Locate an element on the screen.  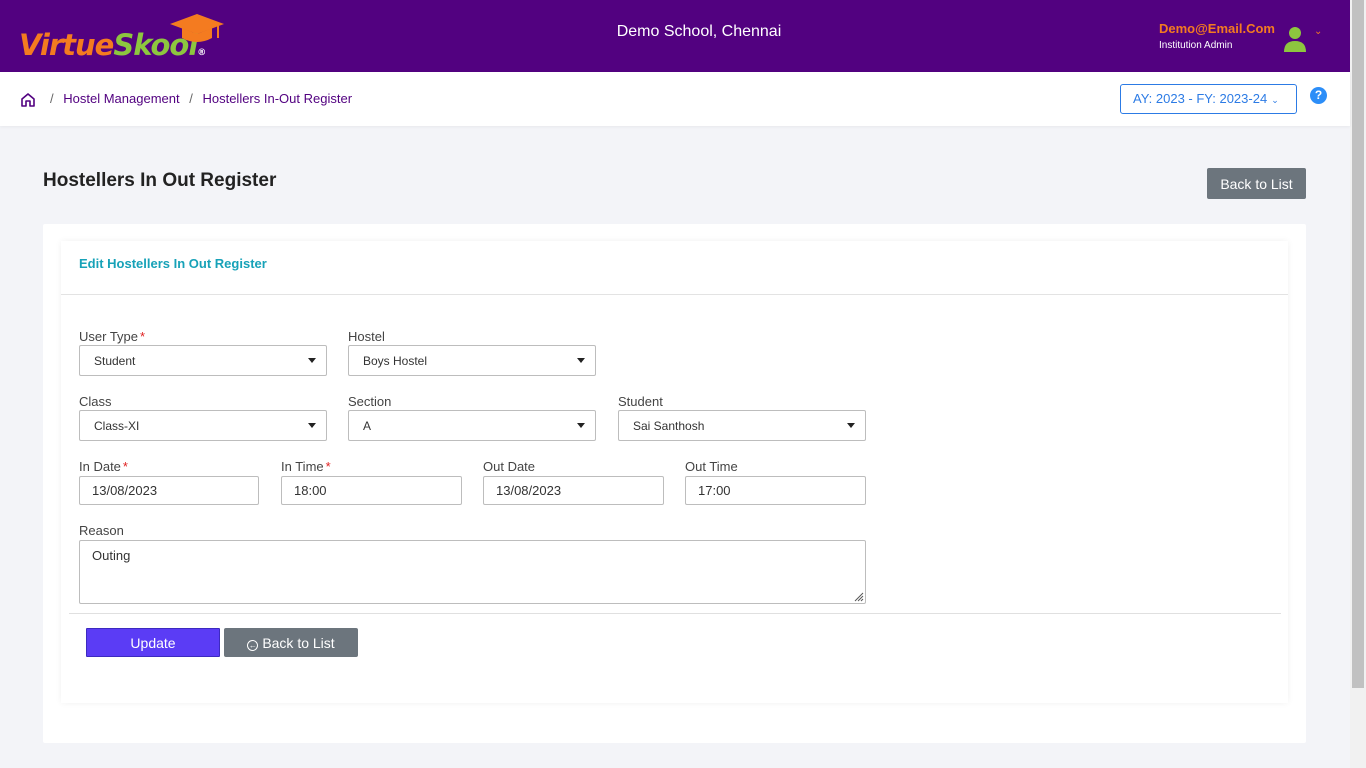
hostel-label: Hostel is located at coordinates (366, 336).